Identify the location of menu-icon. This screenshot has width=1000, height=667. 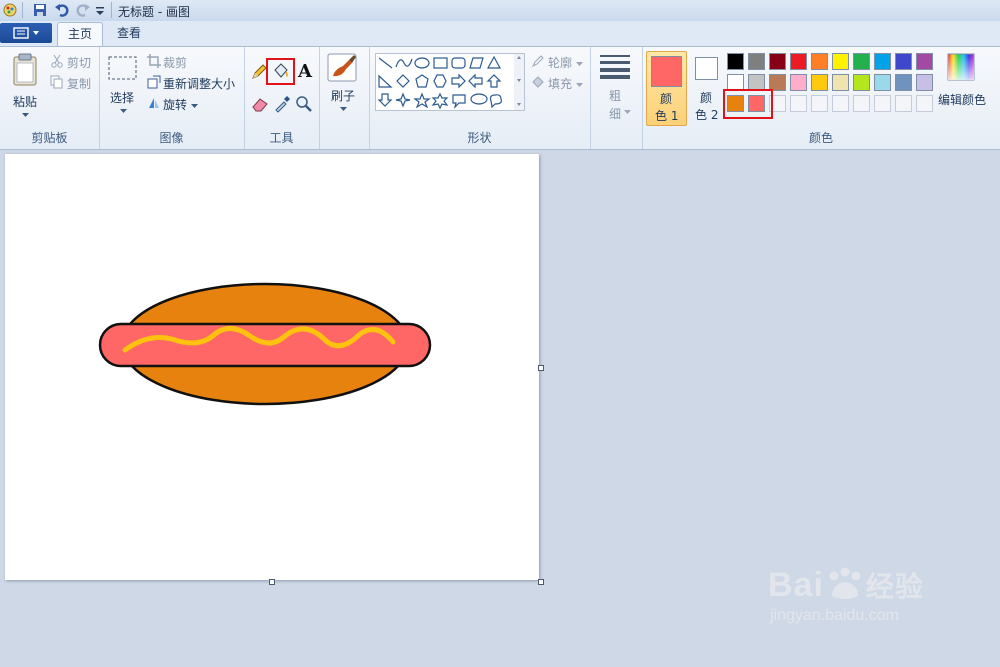
(26, 33).